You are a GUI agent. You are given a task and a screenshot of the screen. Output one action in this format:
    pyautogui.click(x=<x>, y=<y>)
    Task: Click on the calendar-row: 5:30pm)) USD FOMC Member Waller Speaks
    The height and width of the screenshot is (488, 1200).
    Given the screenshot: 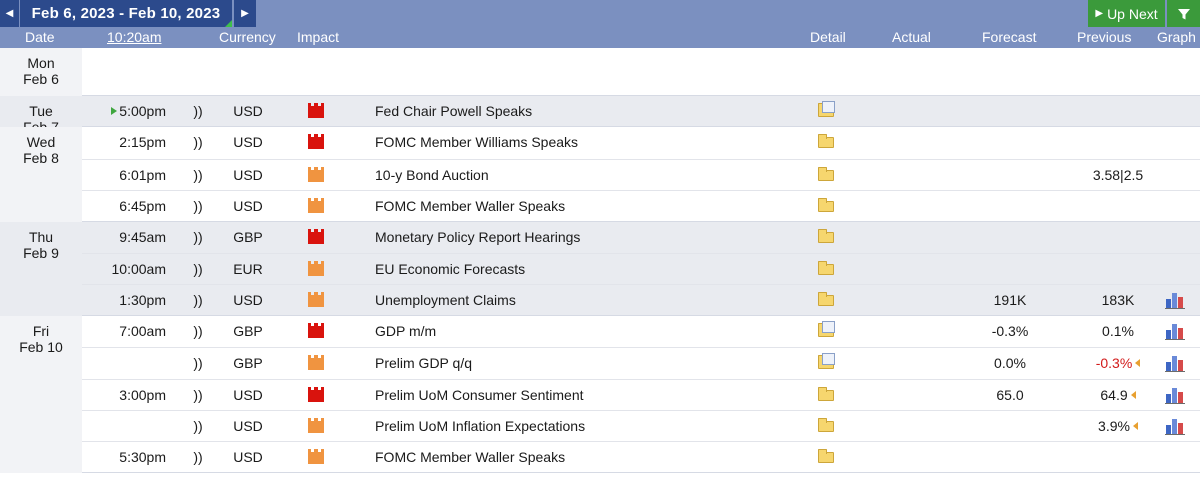 What is the action you would take?
    pyautogui.click(x=641, y=456)
    